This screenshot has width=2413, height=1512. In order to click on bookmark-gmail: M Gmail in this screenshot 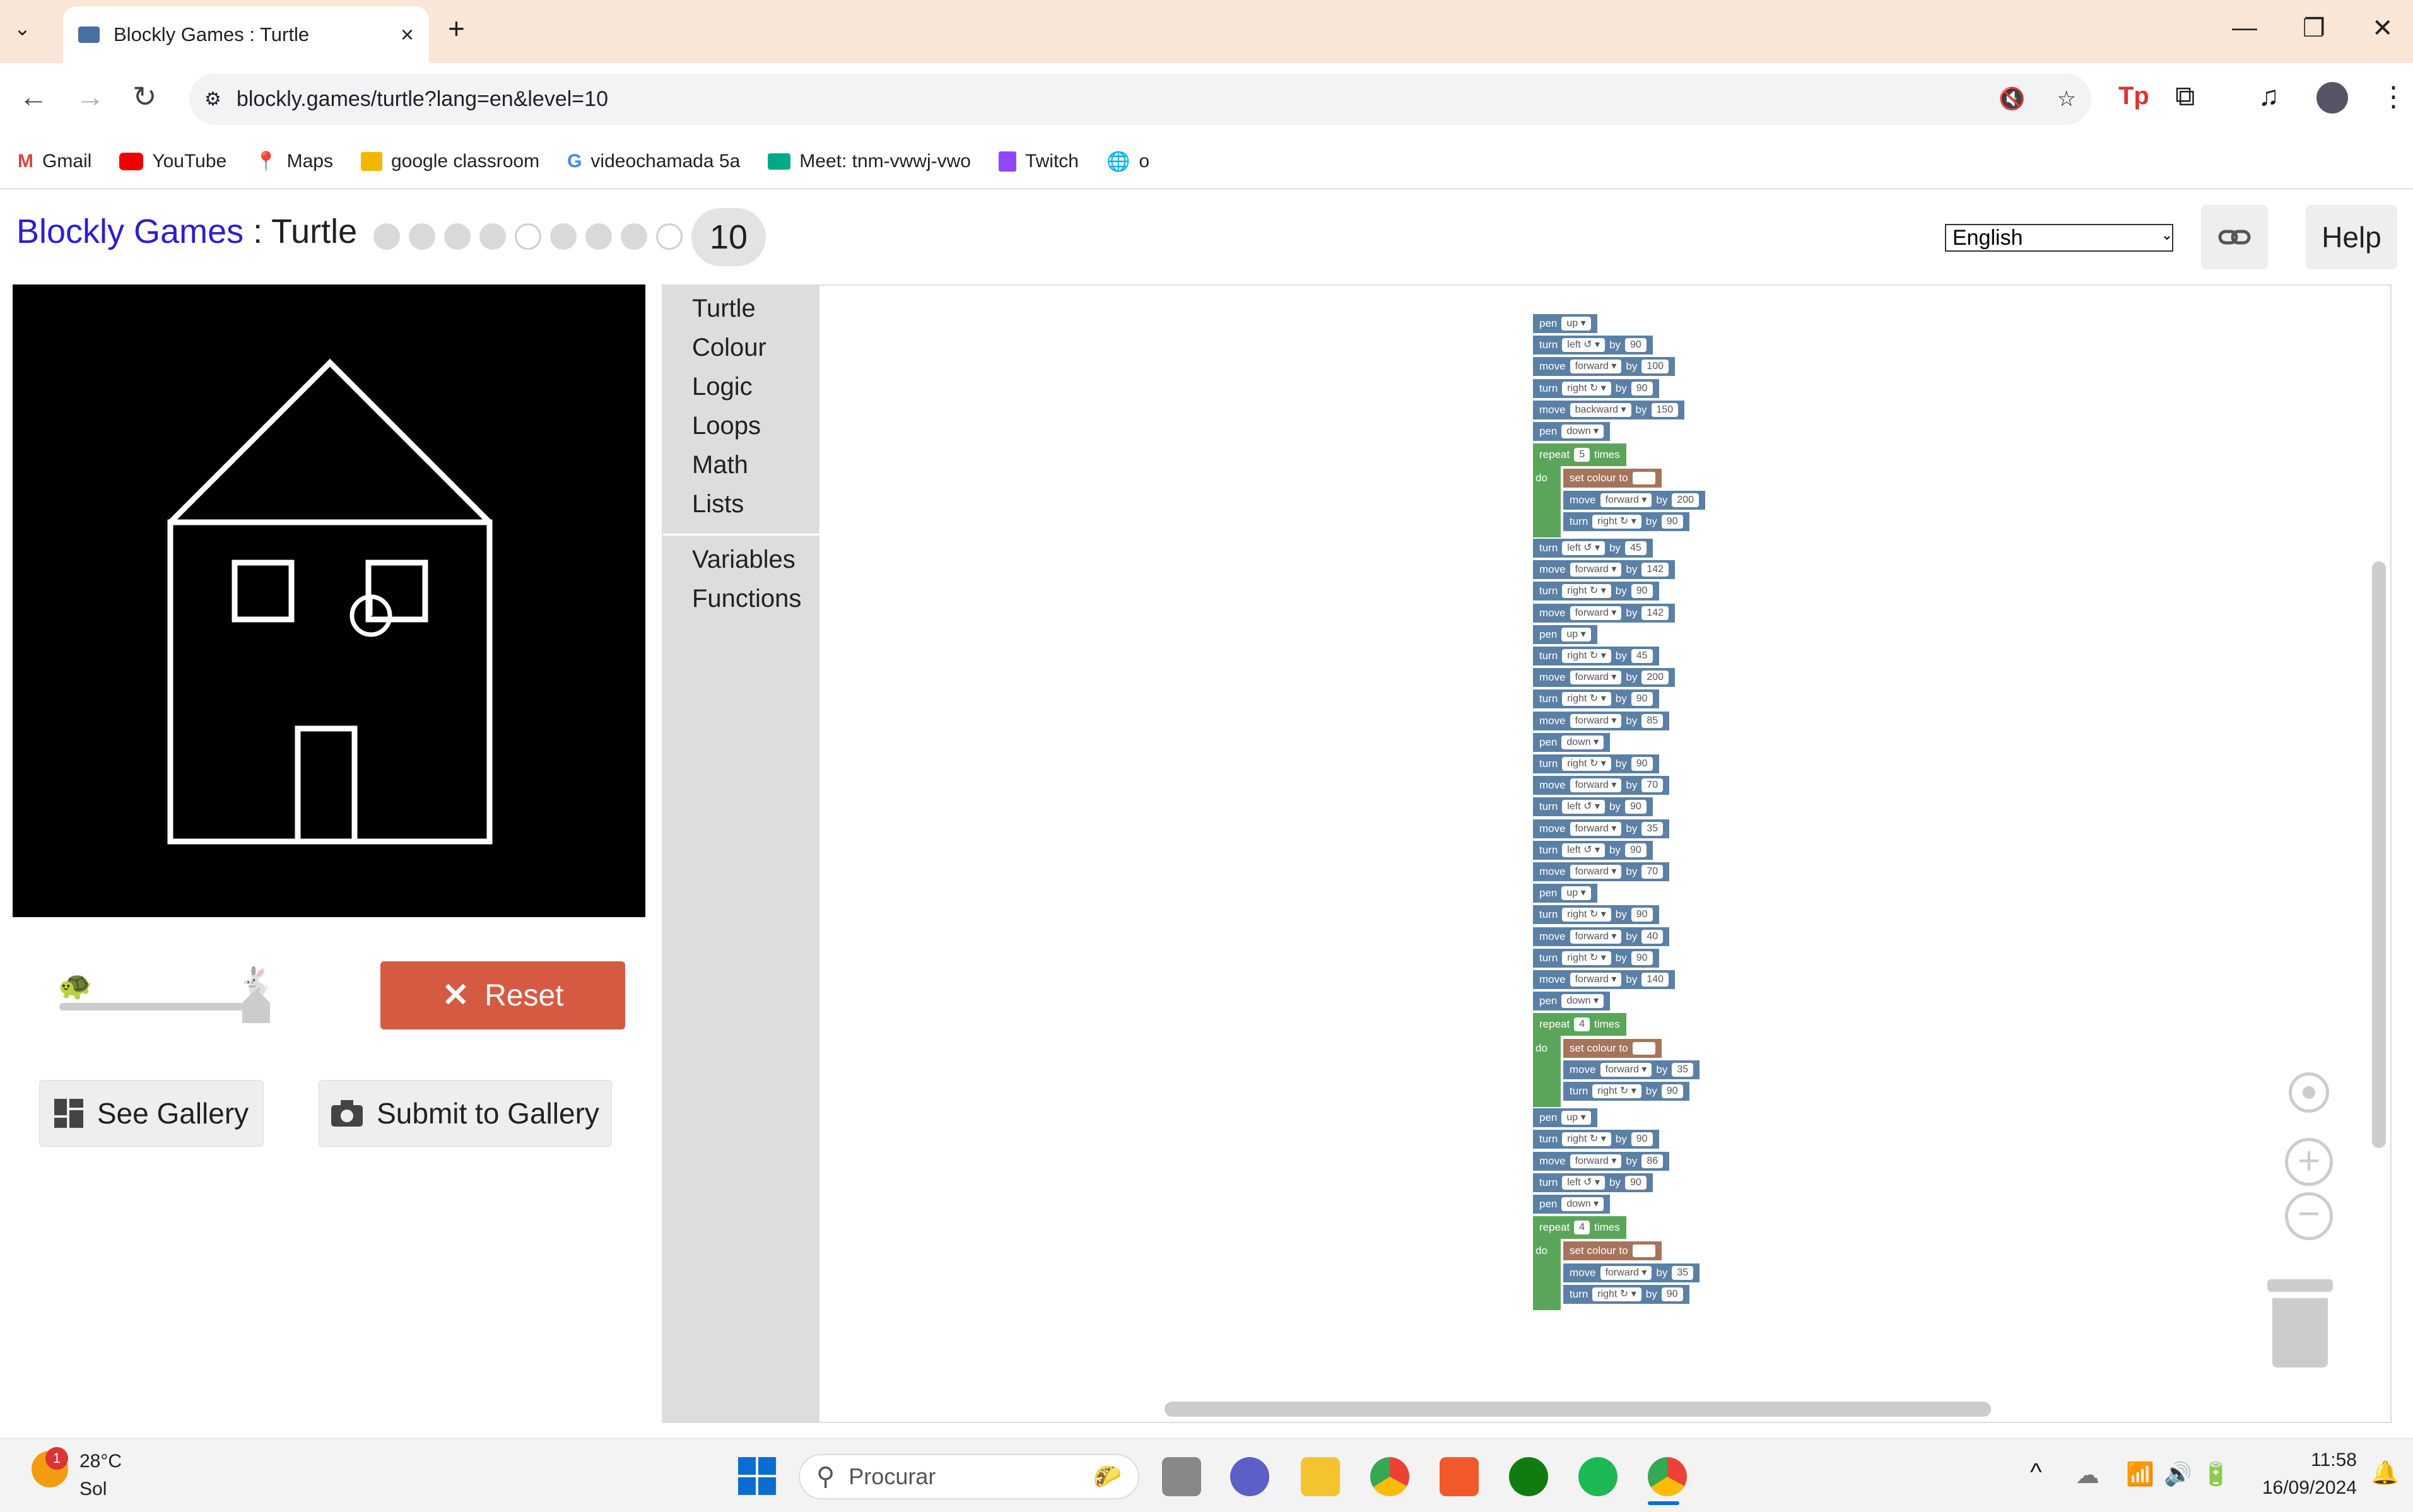, I will do `click(55, 161)`.